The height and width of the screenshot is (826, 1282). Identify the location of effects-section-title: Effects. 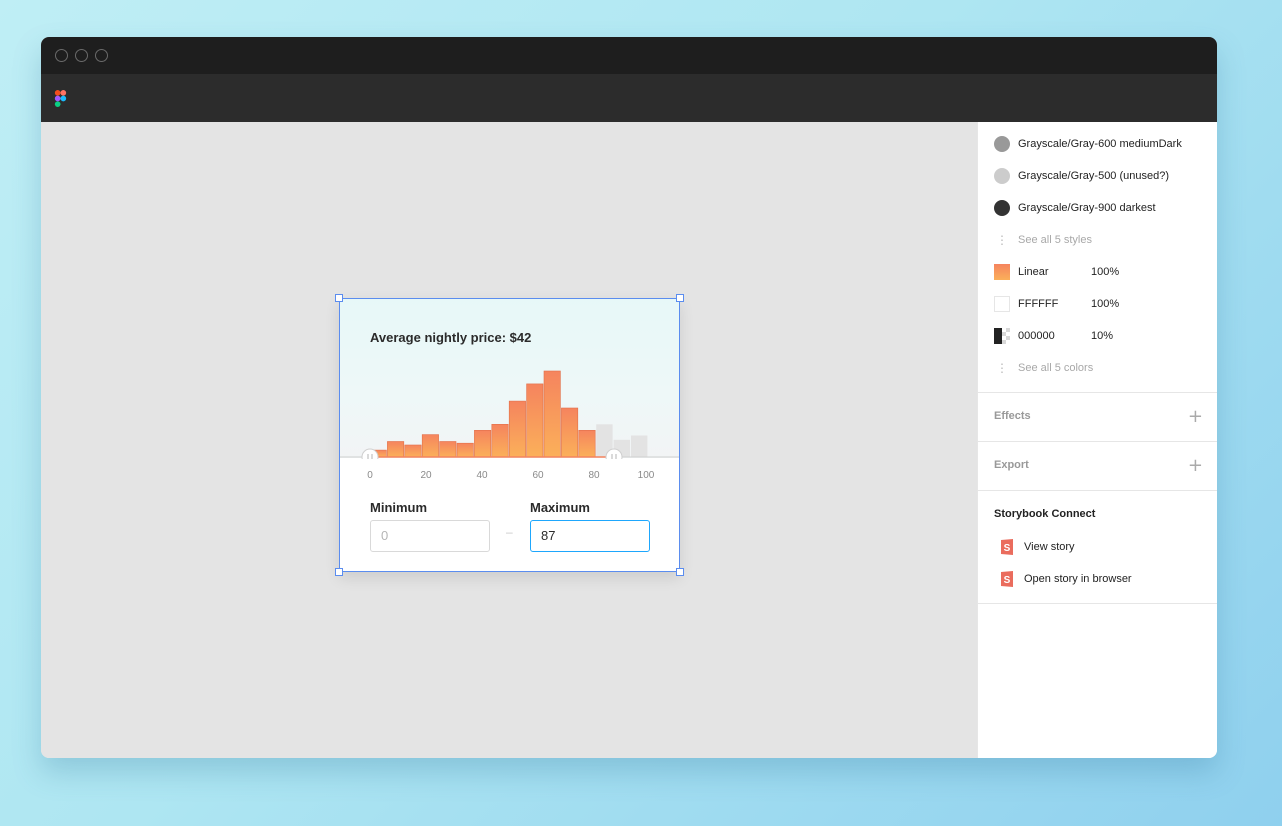
(1012, 416).